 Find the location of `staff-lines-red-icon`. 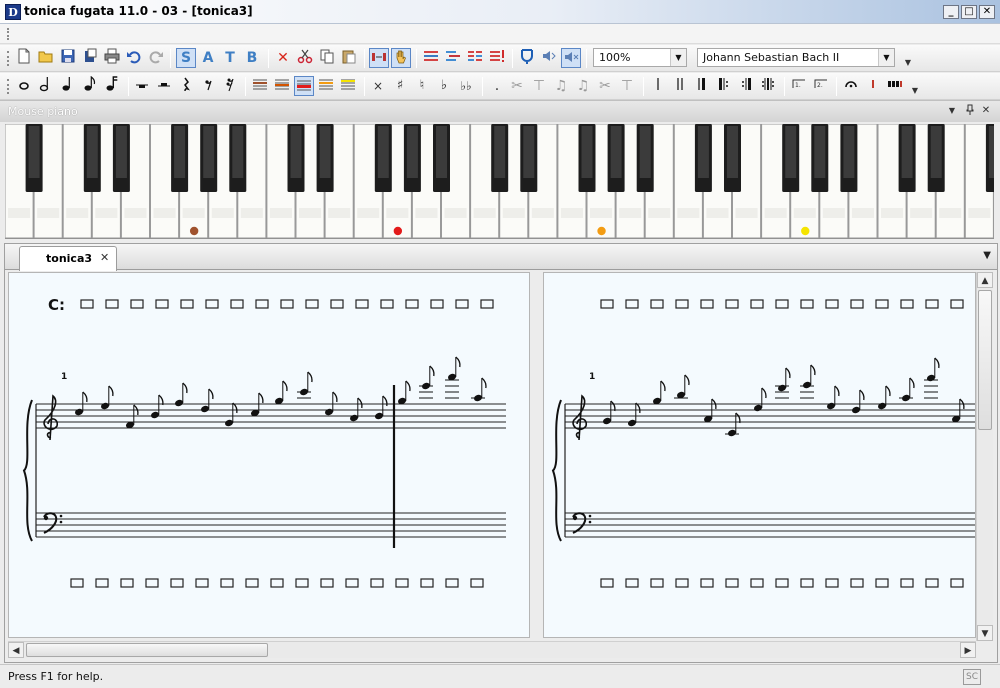

staff-lines-red-icon is located at coordinates (304, 86).